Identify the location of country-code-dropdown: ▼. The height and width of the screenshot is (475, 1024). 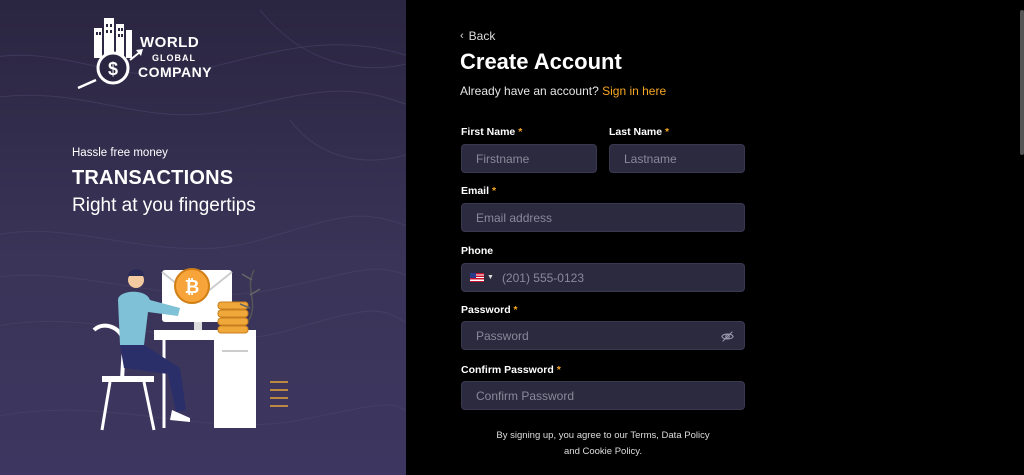
(482, 277).